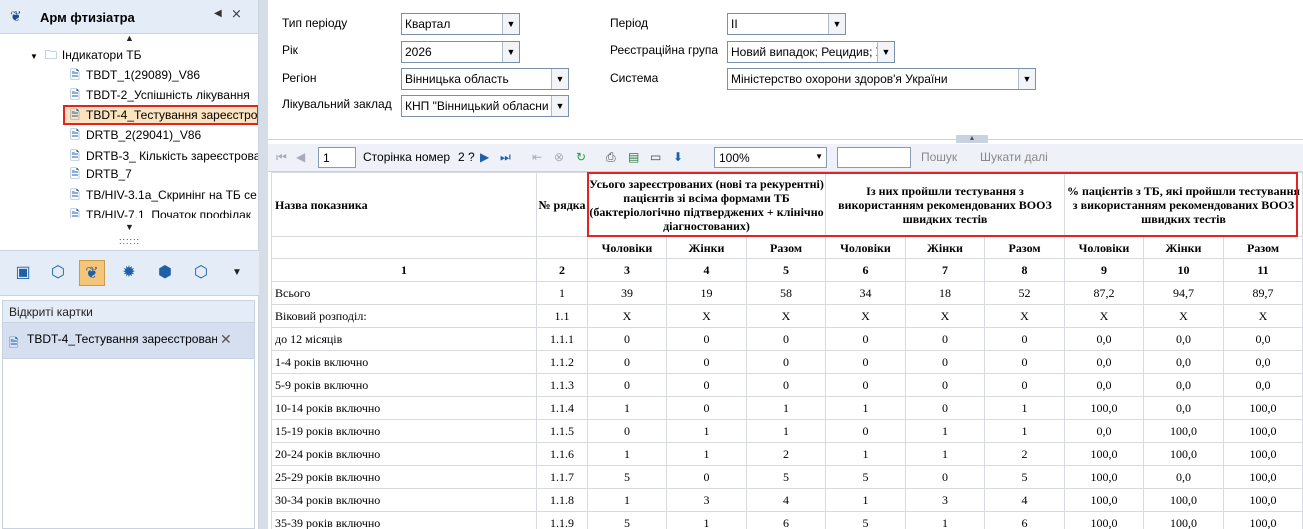 The width and height of the screenshot is (1303, 529). Describe the element at coordinates (134, 75) in the screenshot. I see `tree-item: 🗎 TBDT_1(29089)_V86` at that location.